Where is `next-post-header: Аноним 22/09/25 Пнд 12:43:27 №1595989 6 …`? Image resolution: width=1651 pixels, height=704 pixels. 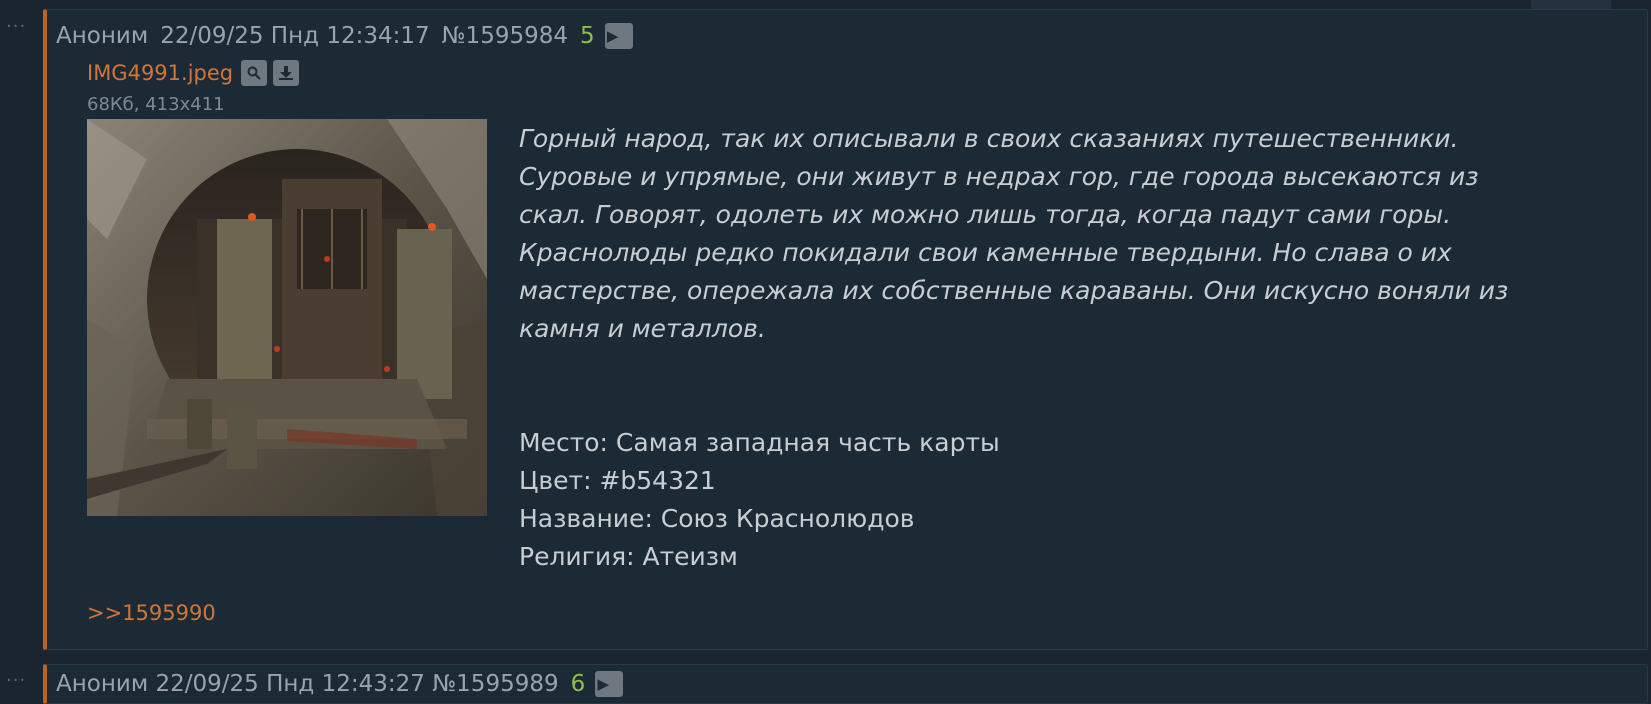
next-post-header: Аноним 22/09/25 Пнд 12:43:27 №1595989 6 … is located at coordinates (340, 684).